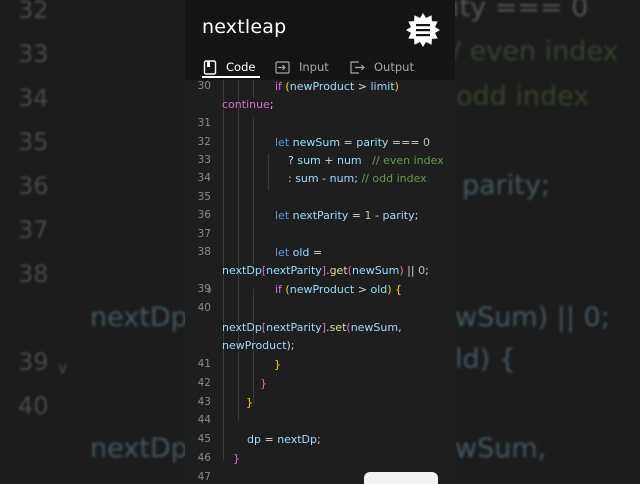 Image resolution: width=640 pixels, height=484 pixels. I want to click on bg-line-number: 34, so click(33, 98).